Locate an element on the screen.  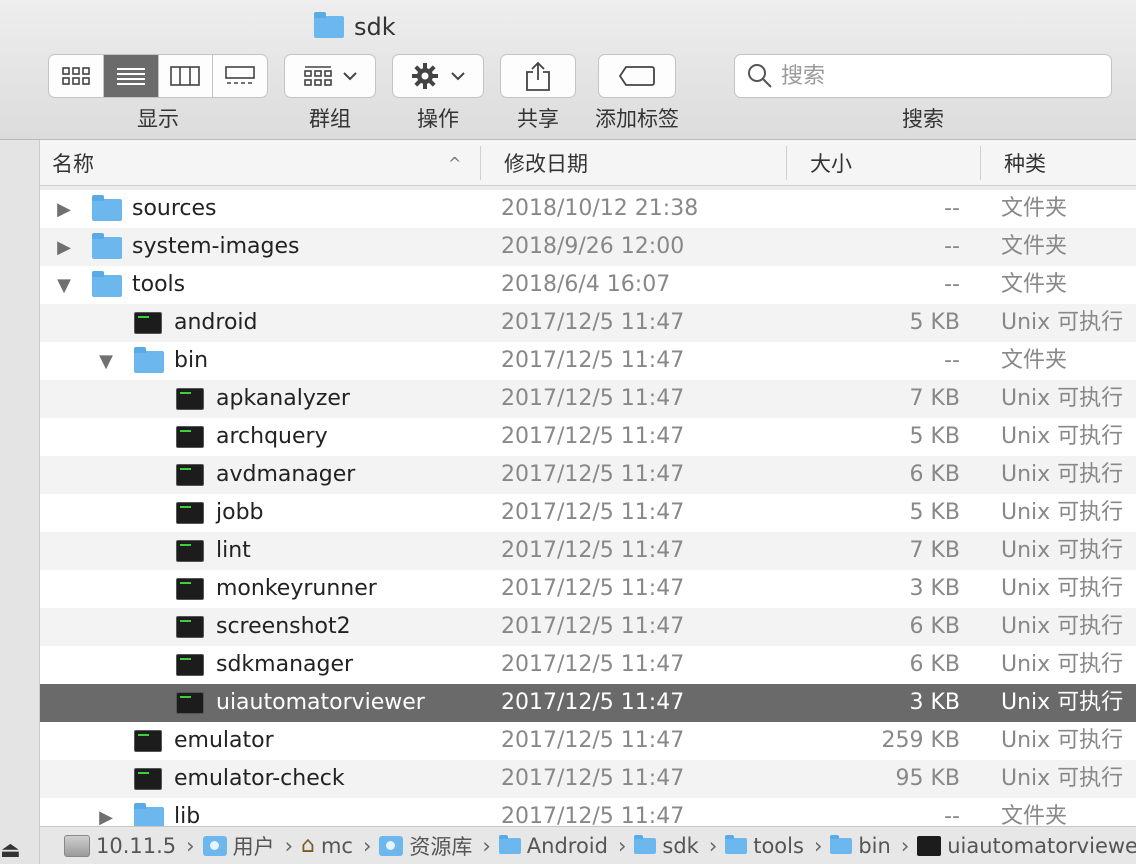
view-mode-segmented-control is located at coordinates (158, 76).